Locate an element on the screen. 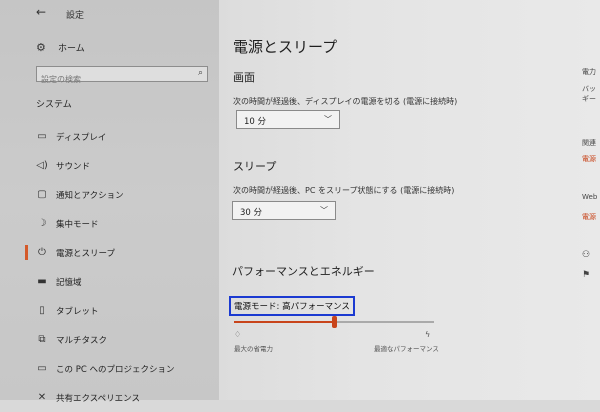  sidebar-item-notifications: ▢ 通知とアクション is located at coordinates (109, 194).